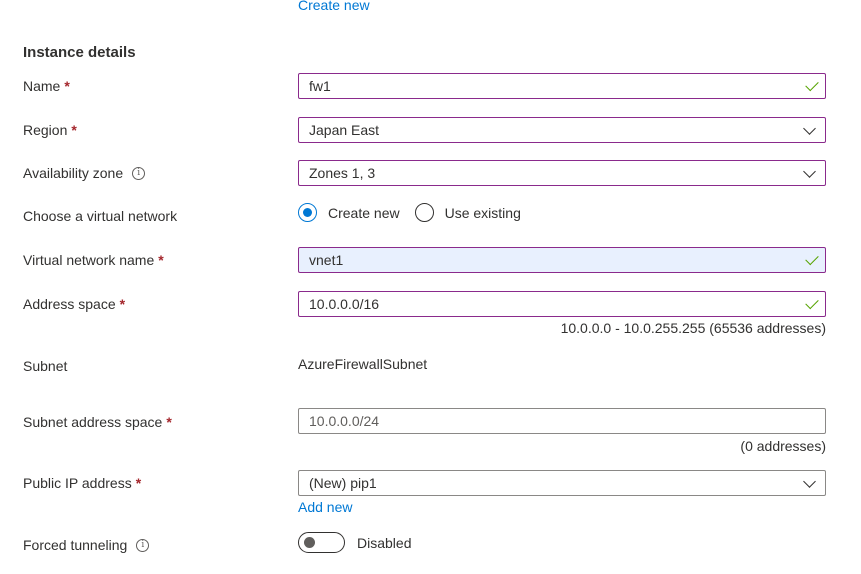  Describe the element at coordinates (75, 545) in the screenshot. I see `forced-tunneling-label-text: Forced tunneling` at that location.